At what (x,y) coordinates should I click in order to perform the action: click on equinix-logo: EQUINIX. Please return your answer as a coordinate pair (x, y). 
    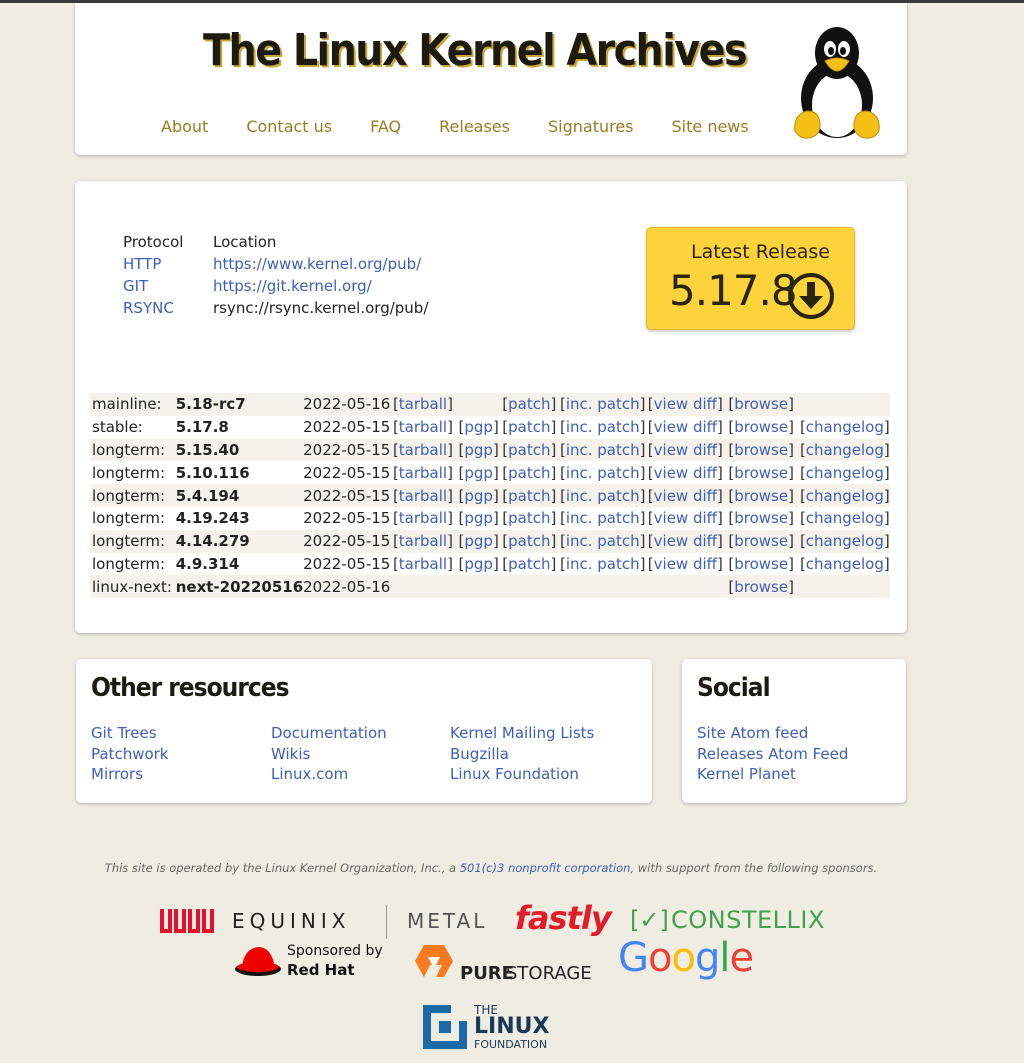
    Looking at the image, I should click on (273, 921).